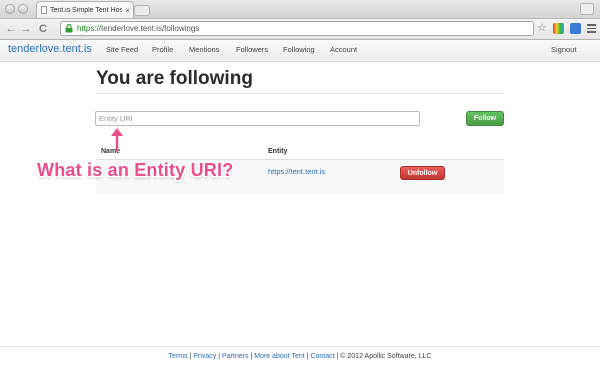  I want to click on nav-profile: Profile, so click(162, 49).